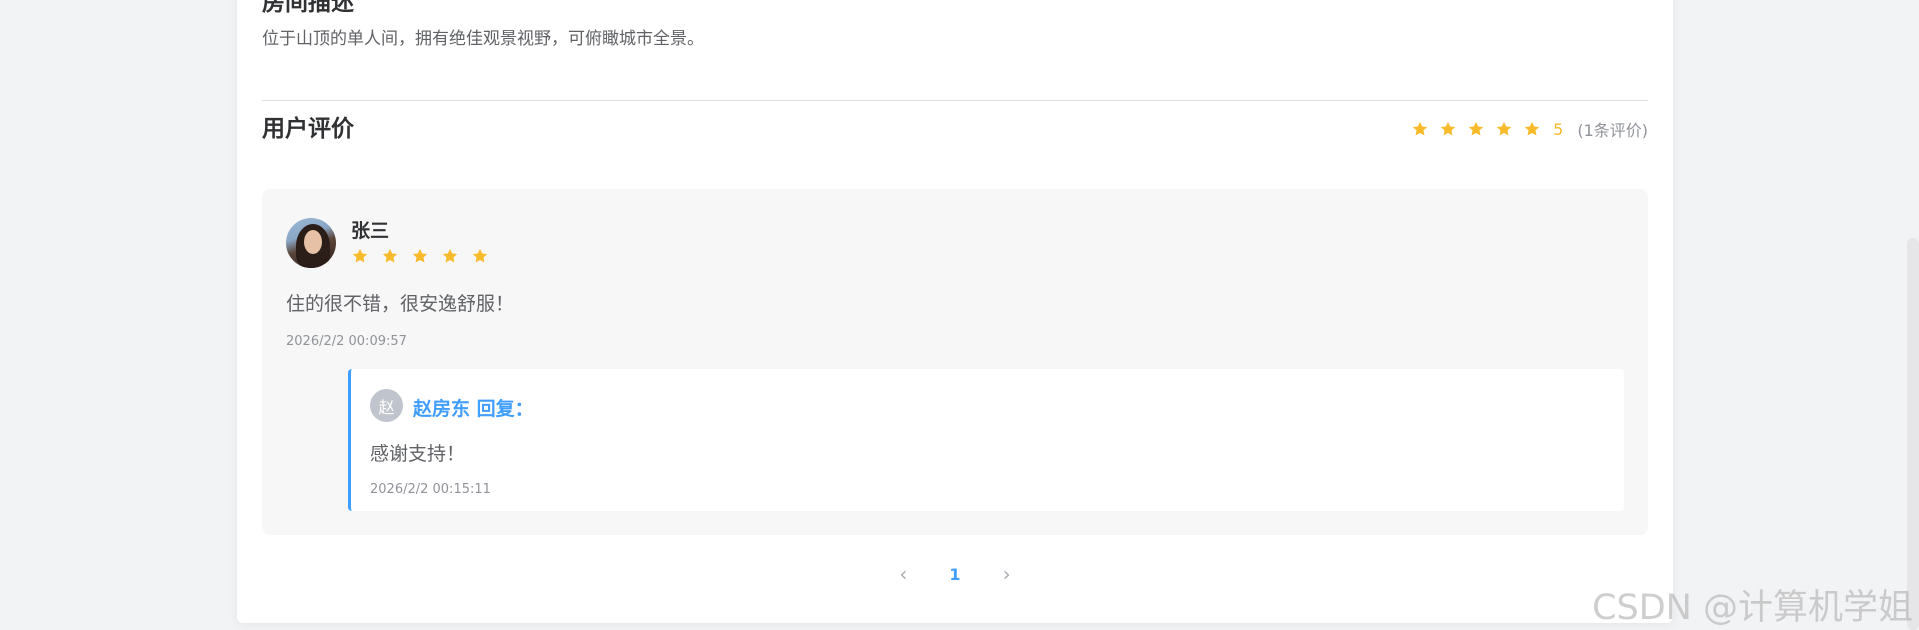 Image resolution: width=1919 pixels, height=630 pixels. I want to click on chevron-left-icon: ‹, so click(903, 574).